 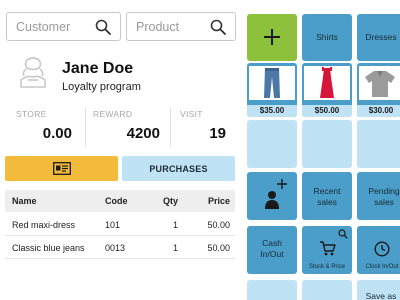 I want to click on stat-store-label: STORE, so click(x=31, y=114).